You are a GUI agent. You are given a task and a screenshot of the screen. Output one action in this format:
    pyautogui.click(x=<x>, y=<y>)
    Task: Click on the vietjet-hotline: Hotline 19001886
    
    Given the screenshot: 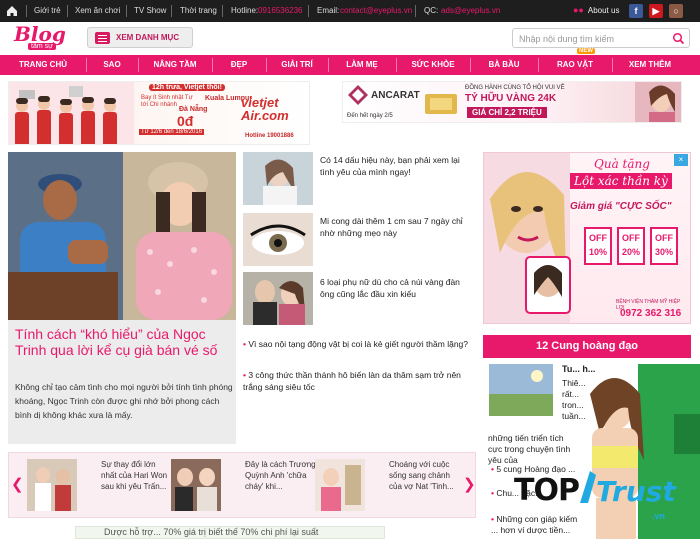 What is the action you would take?
    pyautogui.click(x=269, y=136)
    